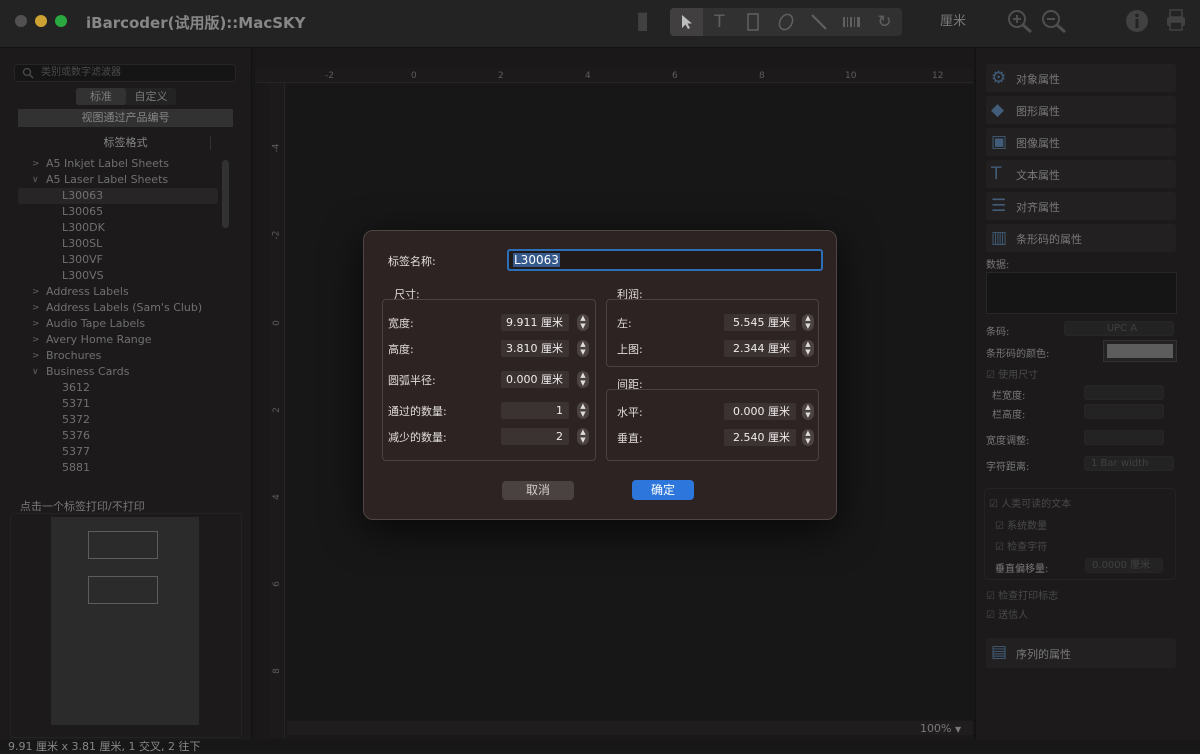 This screenshot has height=754, width=1200. What do you see at coordinates (535, 436) in the screenshot?
I see `down-count-field: 2` at bounding box center [535, 436].